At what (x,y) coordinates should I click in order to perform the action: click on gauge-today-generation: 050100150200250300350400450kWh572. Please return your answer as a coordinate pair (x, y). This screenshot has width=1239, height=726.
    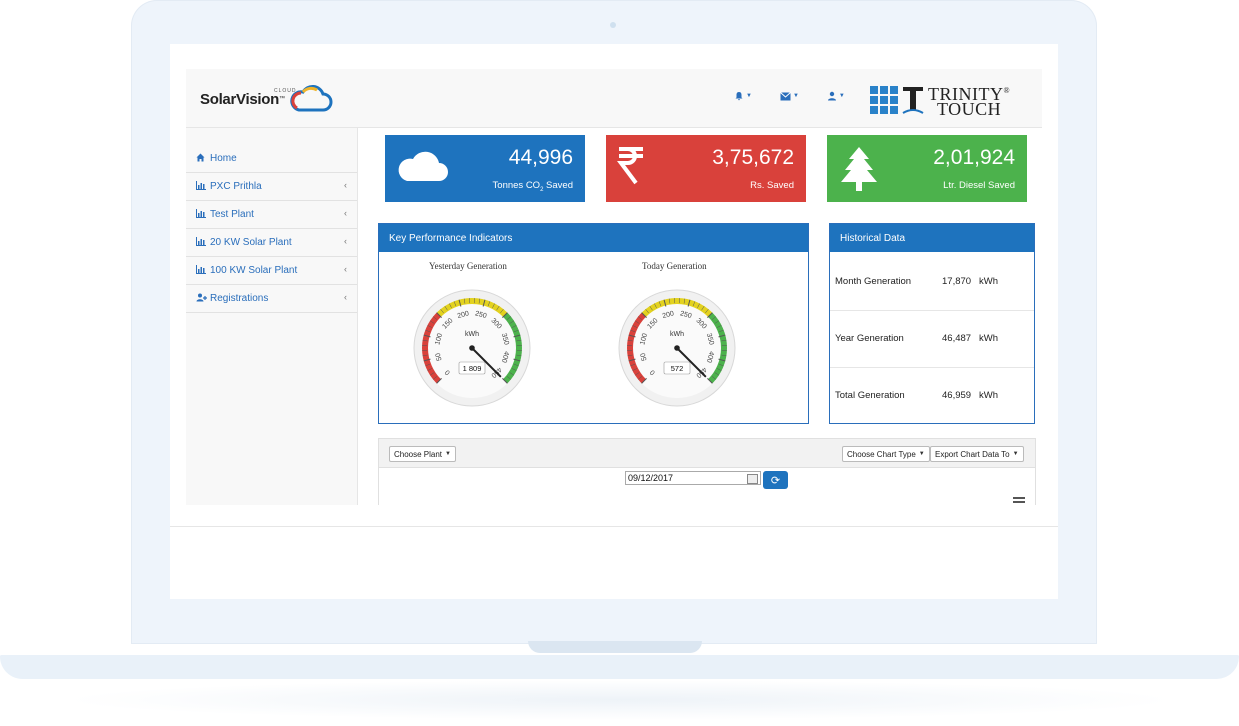
    Looking at the image, I should click on (677, 348).